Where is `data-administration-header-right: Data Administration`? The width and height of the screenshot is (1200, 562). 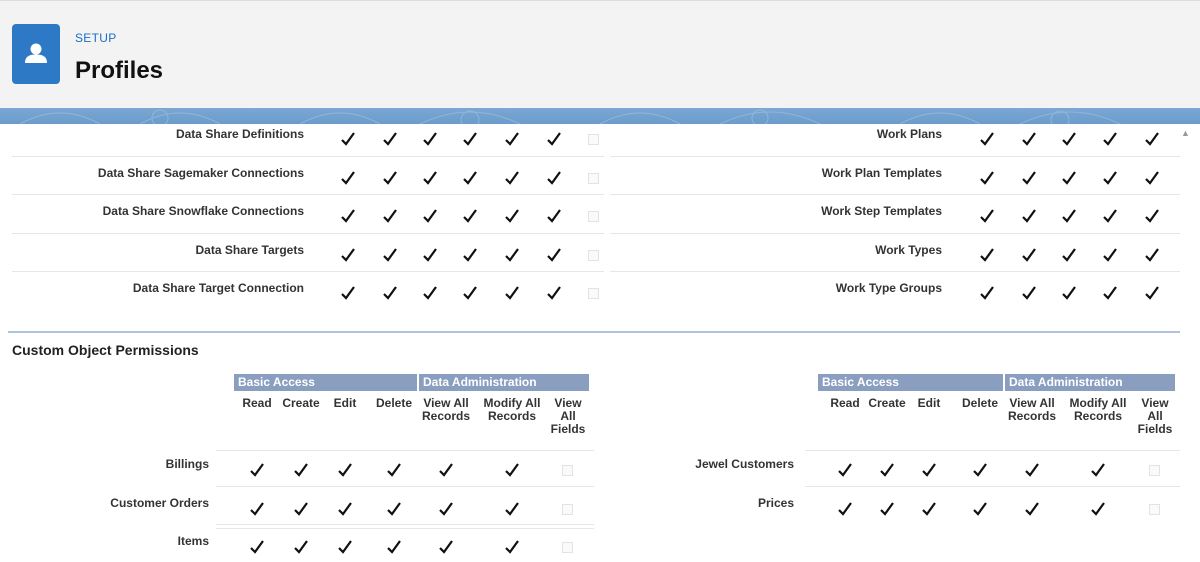
data-administration-header-right: Data Administration is located at coordinates (1090, 382).